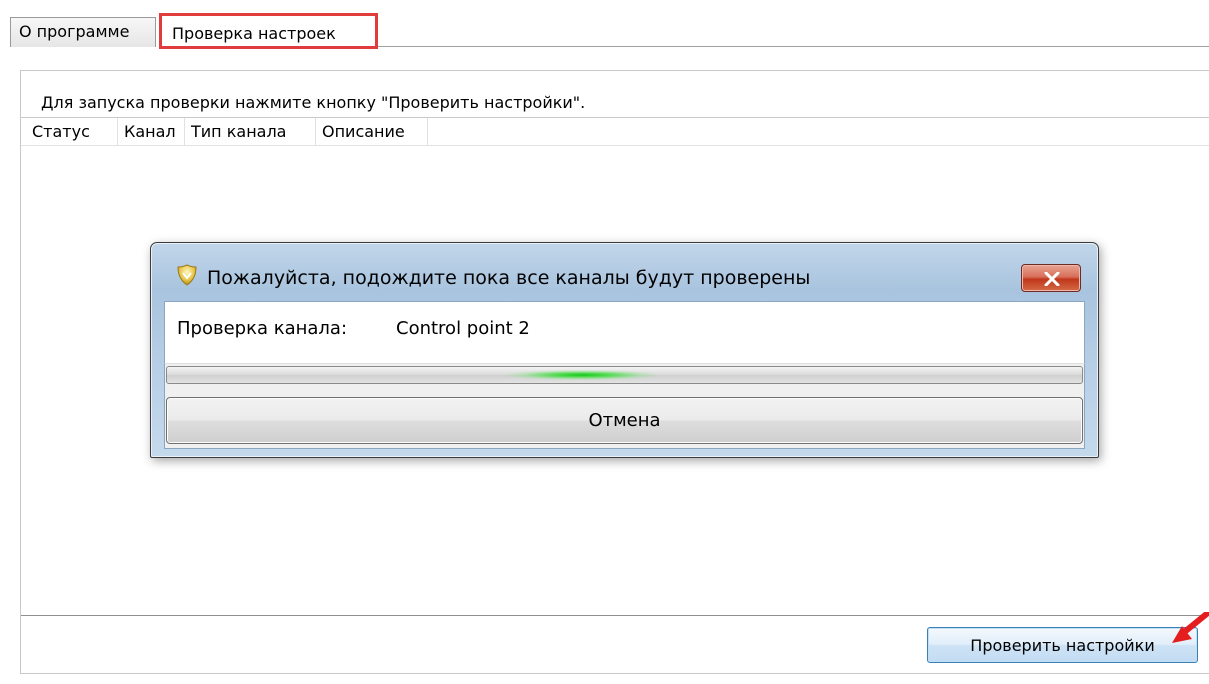  Describe the element at coordinates (268, 31) in the screenshot. I see `tab-settings-check: Проверка настроек` at that location.